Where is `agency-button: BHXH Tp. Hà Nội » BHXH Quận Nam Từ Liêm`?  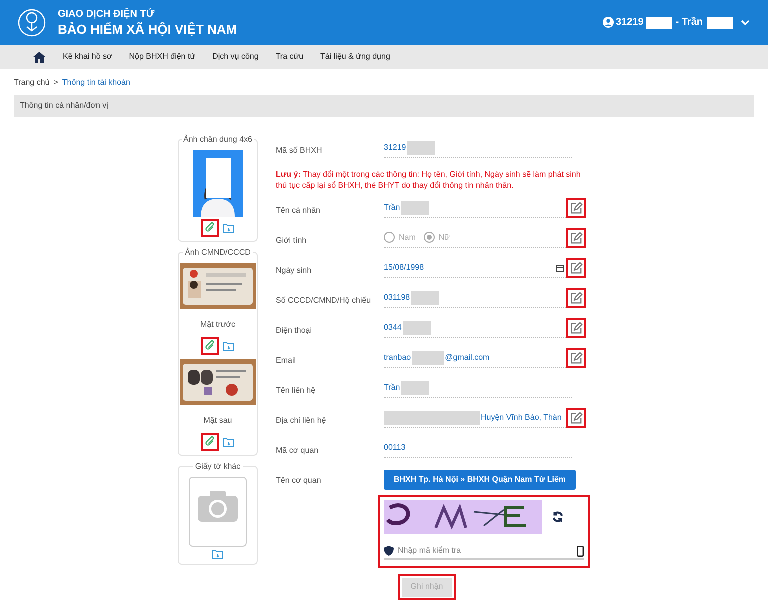
agency-button: BHXH Tp. Hà Nội » BHXH Quận Nam Từ Liêm is located at coordinates (480, 480).